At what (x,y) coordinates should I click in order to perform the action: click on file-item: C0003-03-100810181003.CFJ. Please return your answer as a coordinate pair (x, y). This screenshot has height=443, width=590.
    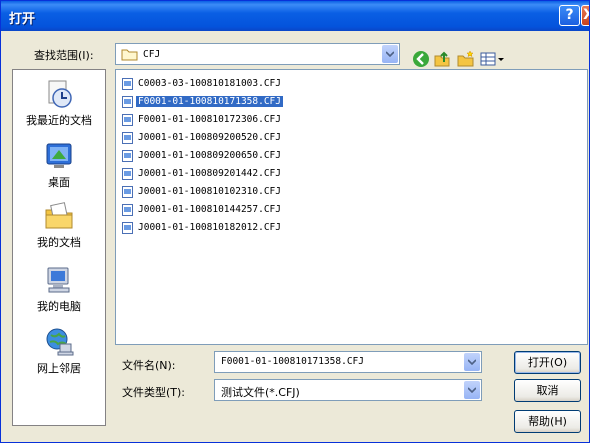
    Looking at the image, I should click on (202, 83).